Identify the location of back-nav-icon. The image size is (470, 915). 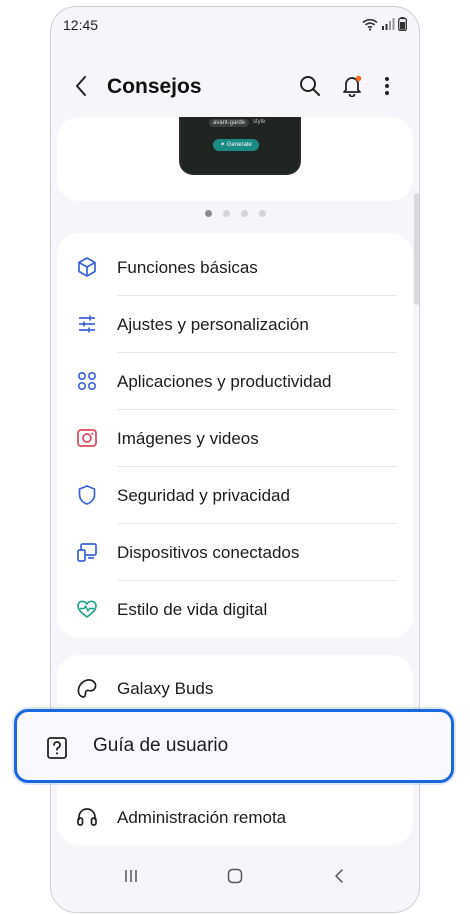
(339, 876).